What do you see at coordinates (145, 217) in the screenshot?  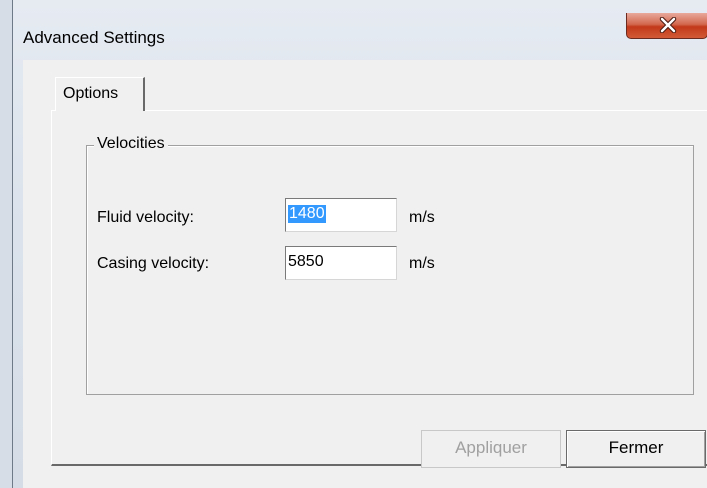 I see `fluid-velocity-label: Fluid velocity:` at bounding box center [145, 217].